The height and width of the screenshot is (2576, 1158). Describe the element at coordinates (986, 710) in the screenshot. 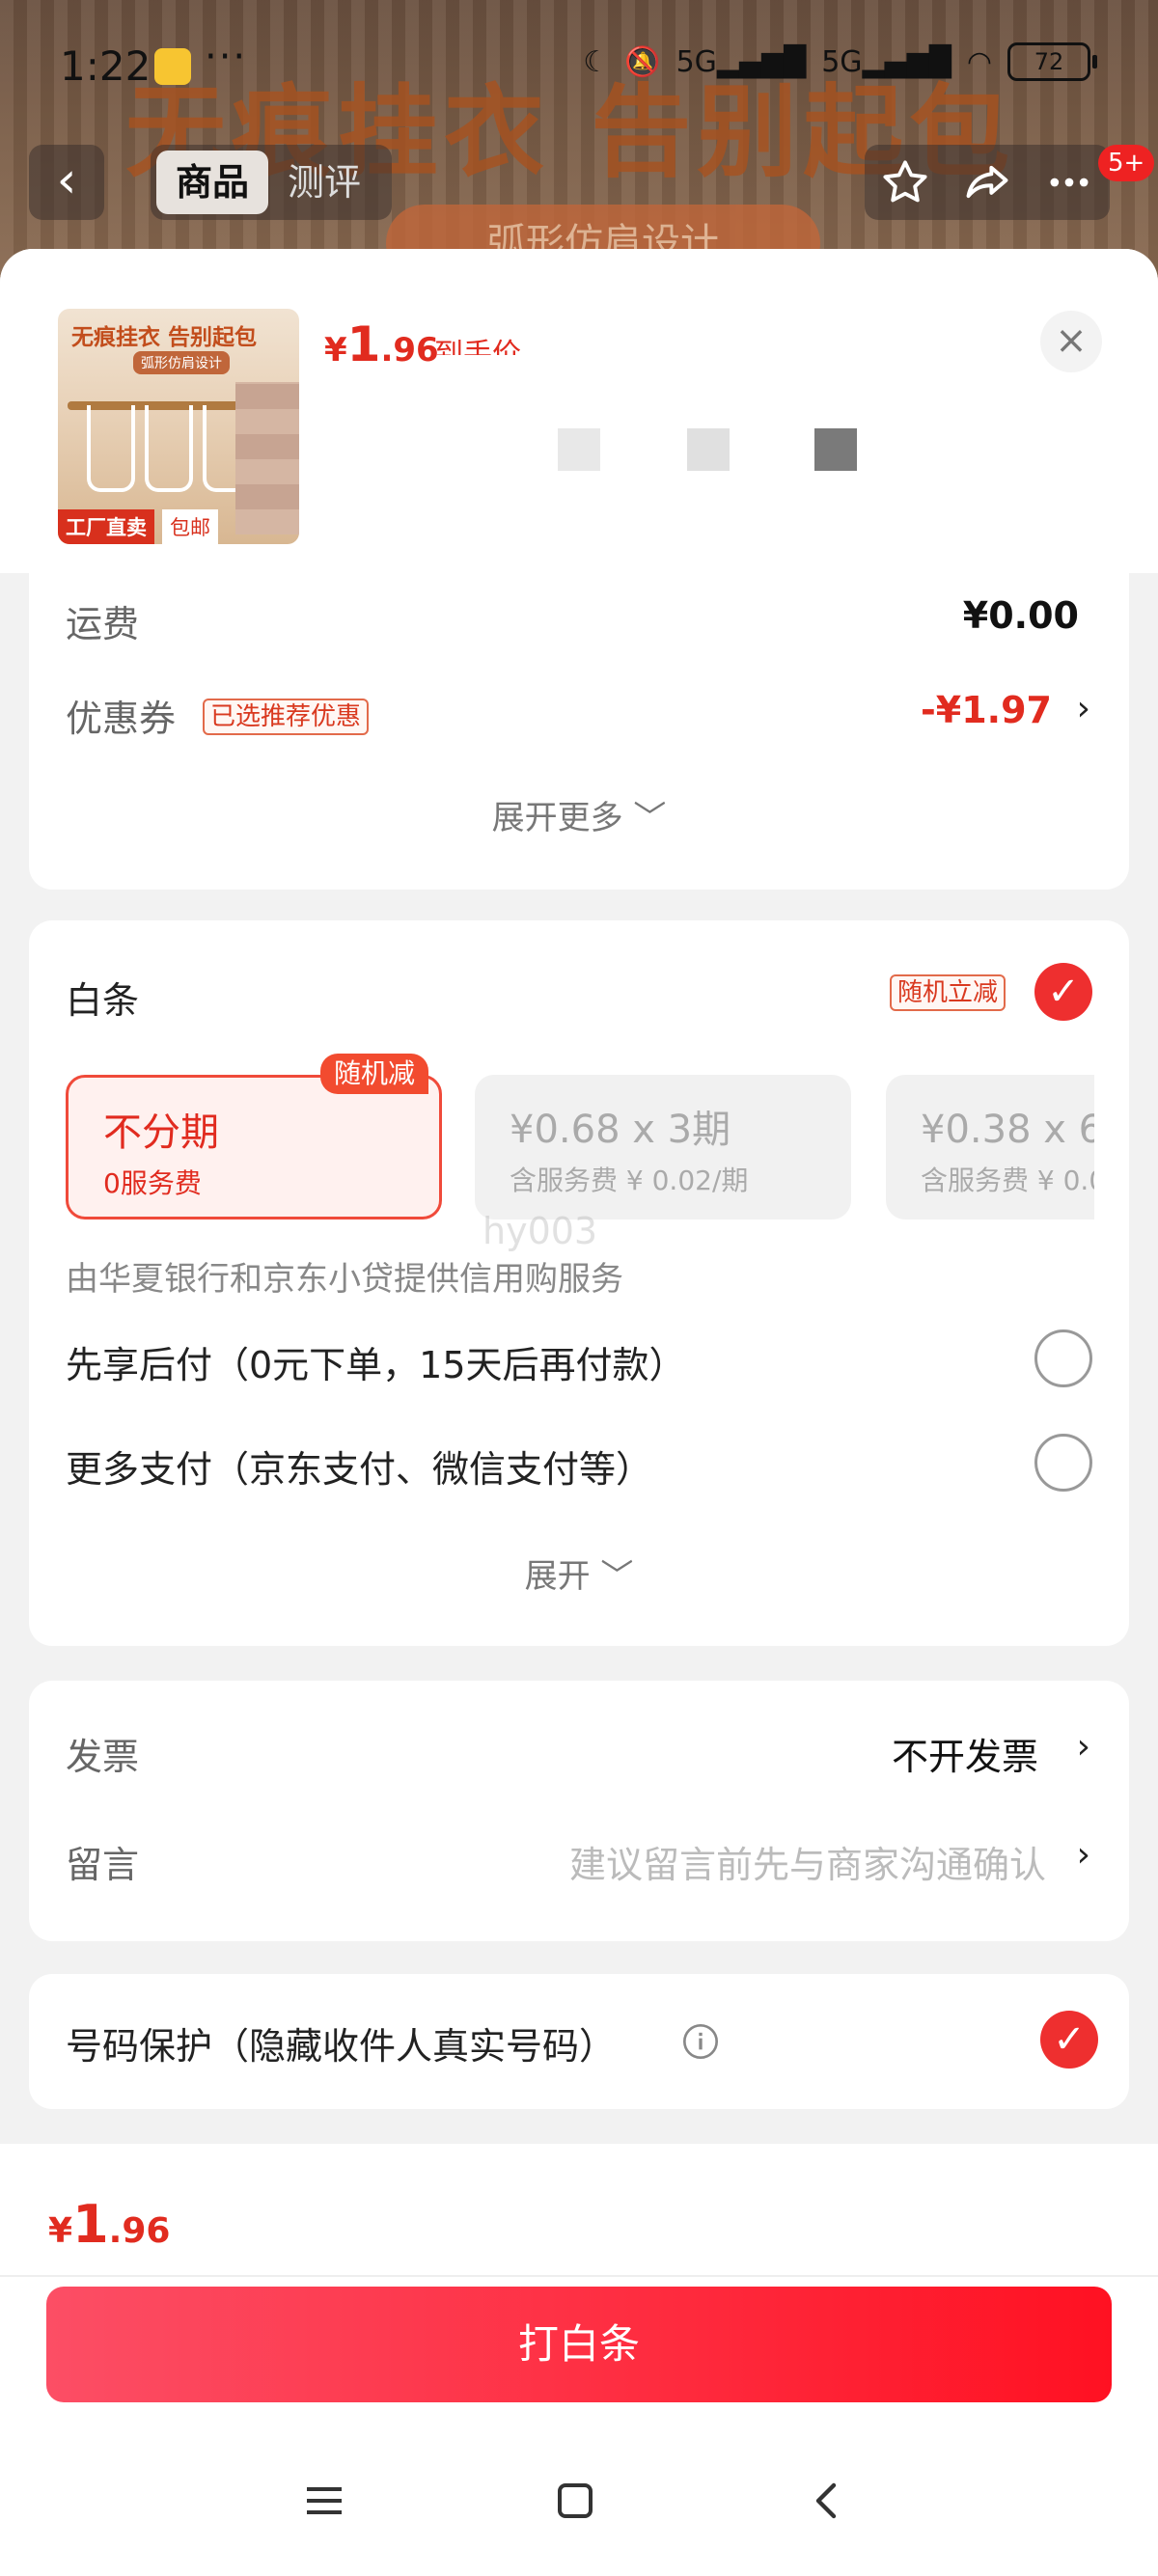

I see `coupon-value: -¥1.97` at that location.